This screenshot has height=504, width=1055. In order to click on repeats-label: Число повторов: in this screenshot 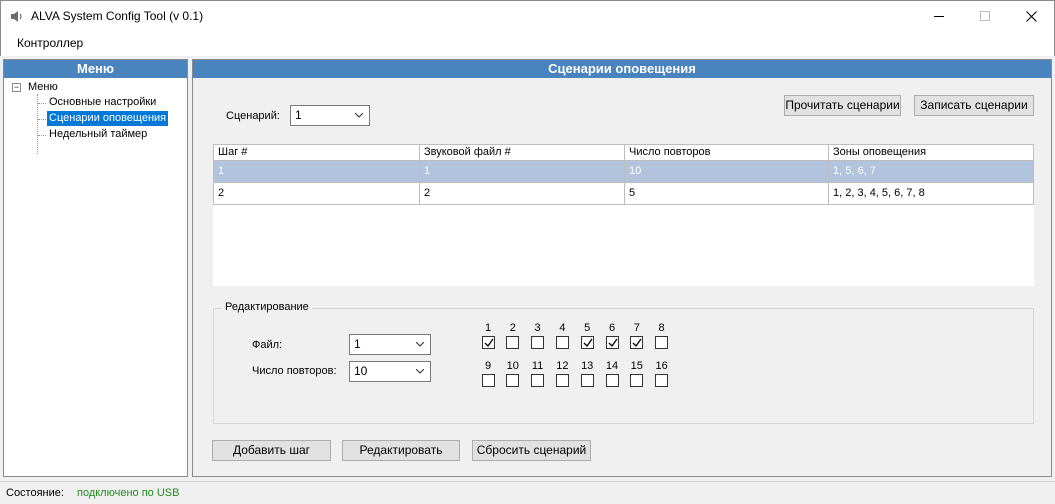, I will do `click(294, 371)`.